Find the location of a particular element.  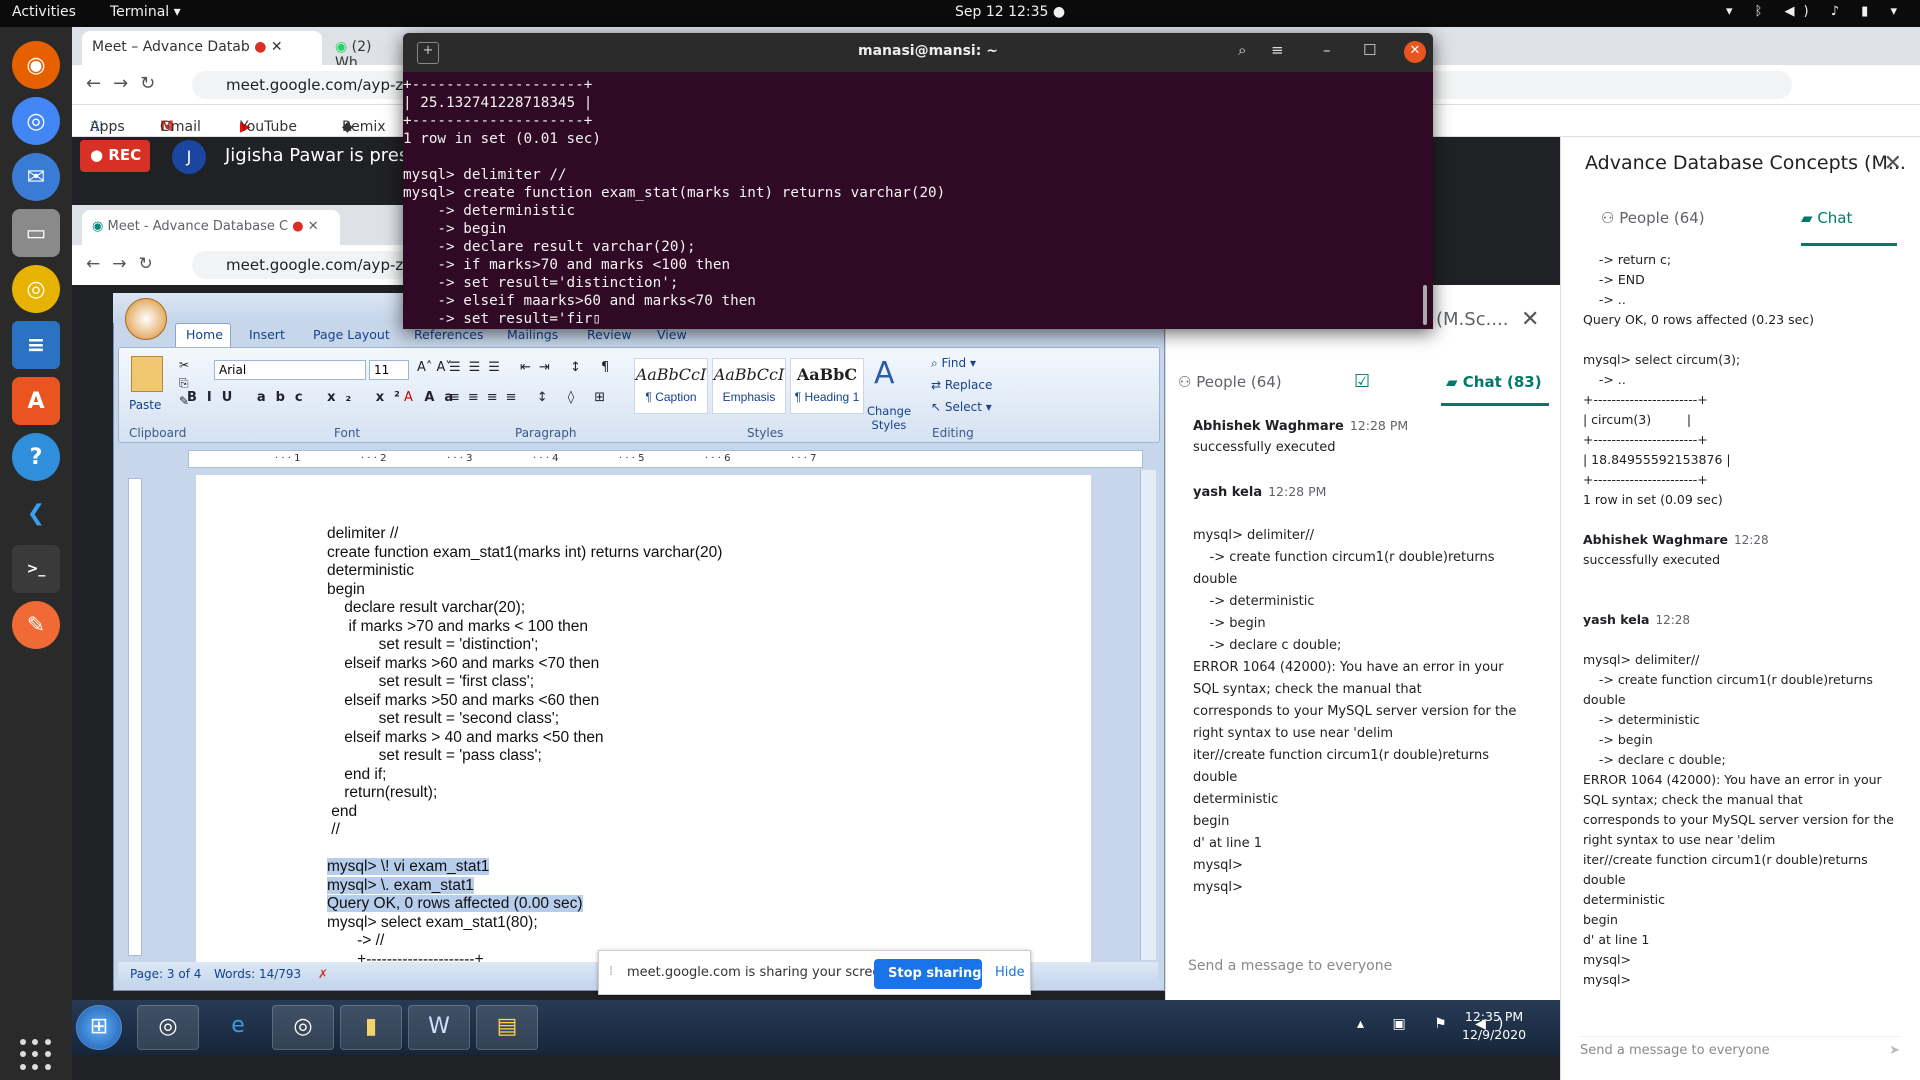

postman-icon: ✎ is located at coordinates (36, 625).